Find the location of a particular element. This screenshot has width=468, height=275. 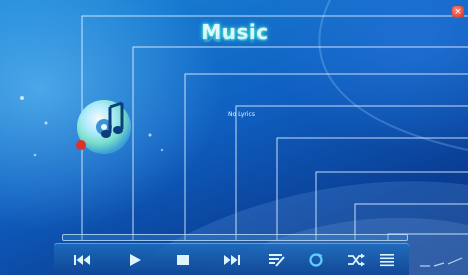

playlist-edit-icon is located at coordinates (277, 260).